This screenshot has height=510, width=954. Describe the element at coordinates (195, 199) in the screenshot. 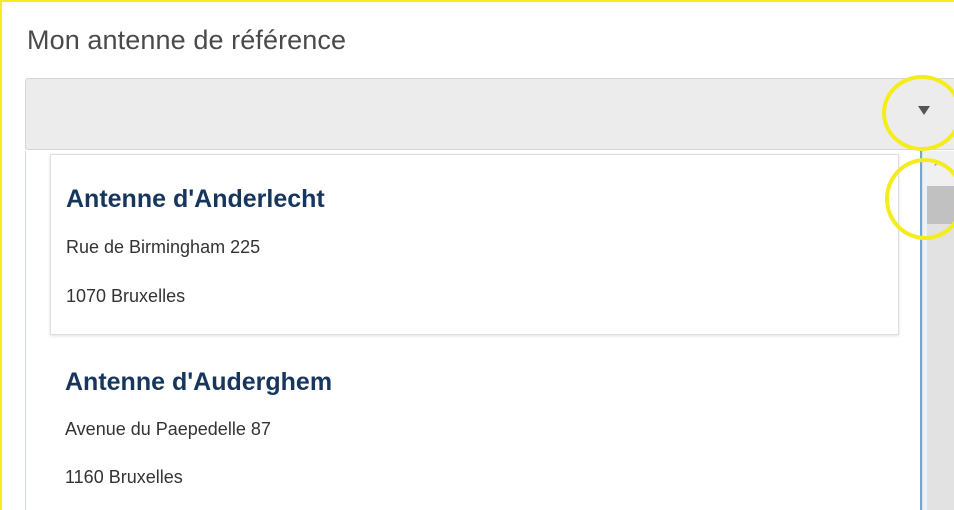

I see `option-title: Antenne d'Anderlecht` at that location.